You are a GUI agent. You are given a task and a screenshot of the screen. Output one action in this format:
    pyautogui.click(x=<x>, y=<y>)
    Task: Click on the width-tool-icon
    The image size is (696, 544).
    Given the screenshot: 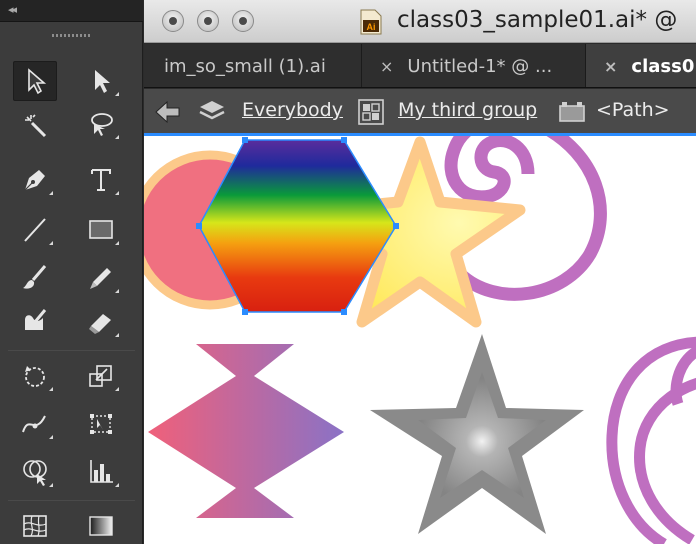 What is the action you would take?
    pyautogui.click(x=34, y=424)
    